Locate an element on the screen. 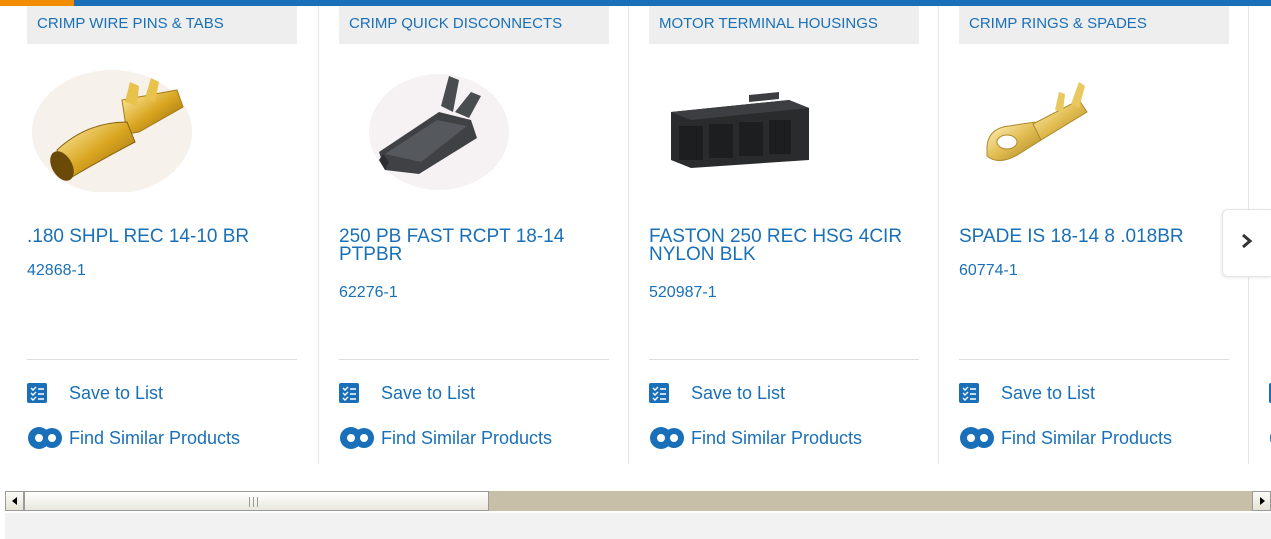  quick-disconnect-image is located at coordinates (439, 127).